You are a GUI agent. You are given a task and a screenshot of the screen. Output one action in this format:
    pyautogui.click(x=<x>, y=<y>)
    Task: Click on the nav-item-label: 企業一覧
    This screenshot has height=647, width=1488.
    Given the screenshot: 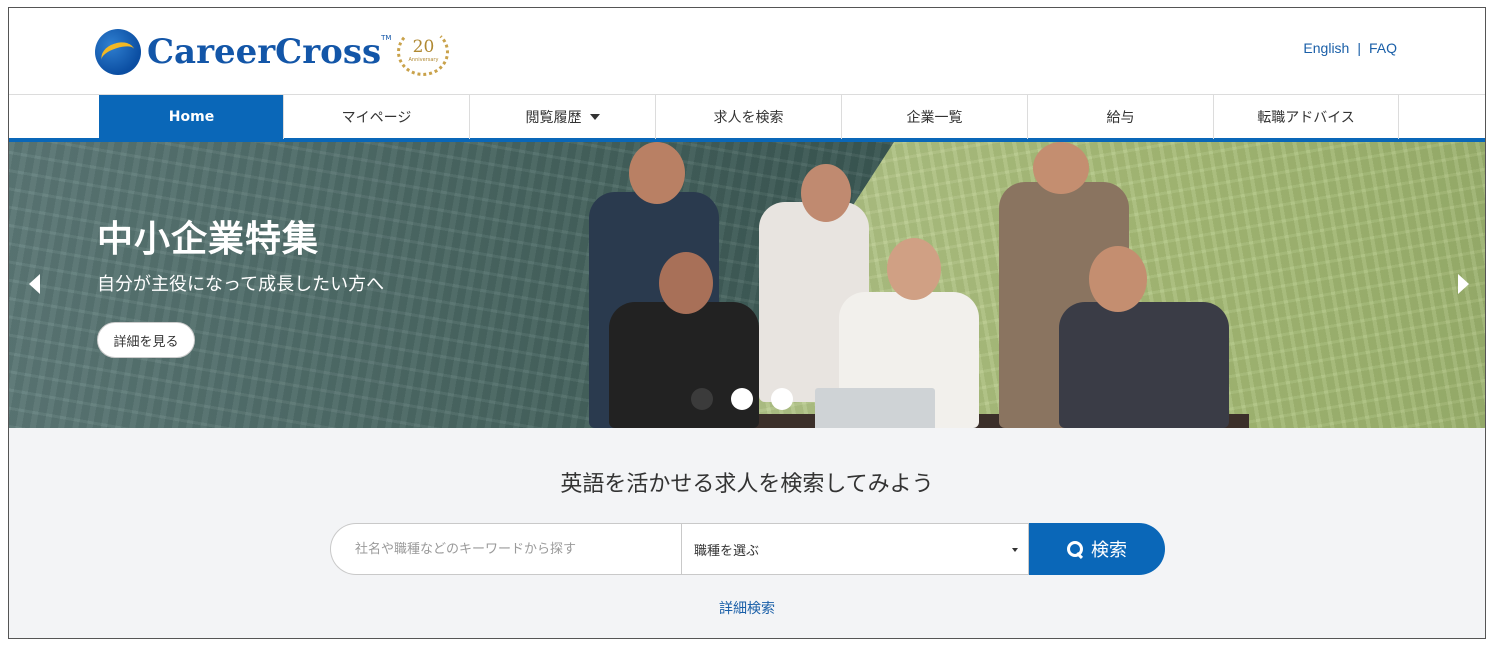 What is the action you would take?
    pyautogui.click(x=934, y=118)
    